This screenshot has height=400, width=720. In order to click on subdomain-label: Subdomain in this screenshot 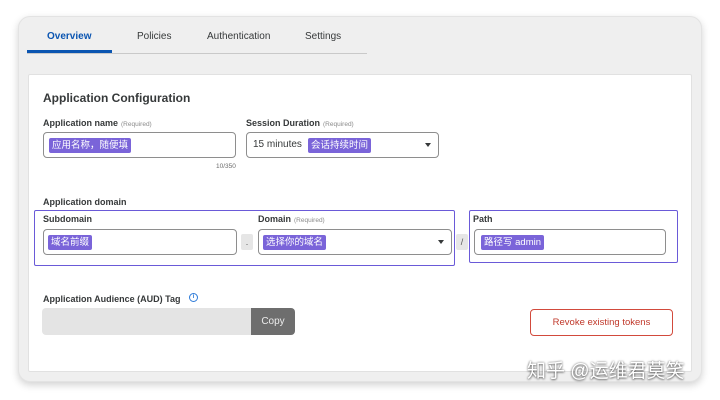, I will do `click(67, 219)`.